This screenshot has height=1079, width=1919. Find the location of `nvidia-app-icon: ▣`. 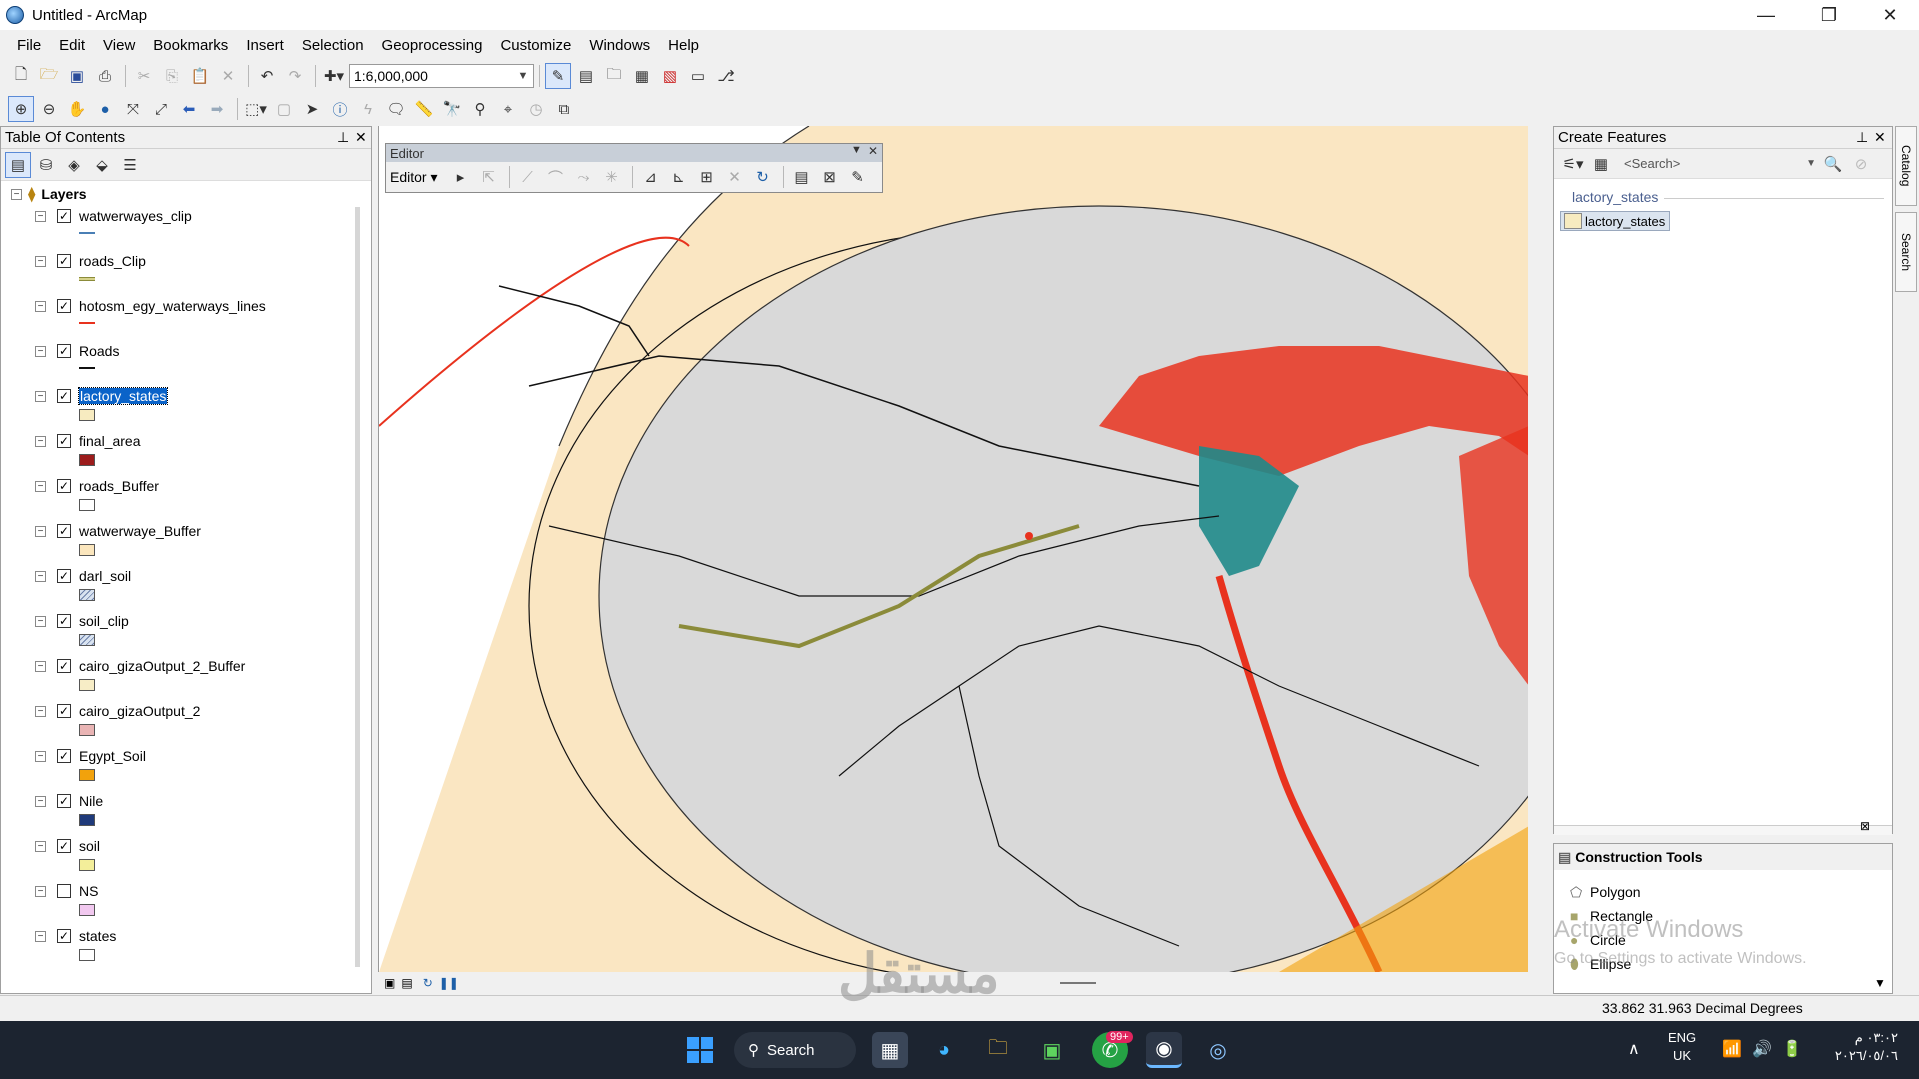

nvidia-app-icon: ▣ is located at coordinates (1052, 1050).